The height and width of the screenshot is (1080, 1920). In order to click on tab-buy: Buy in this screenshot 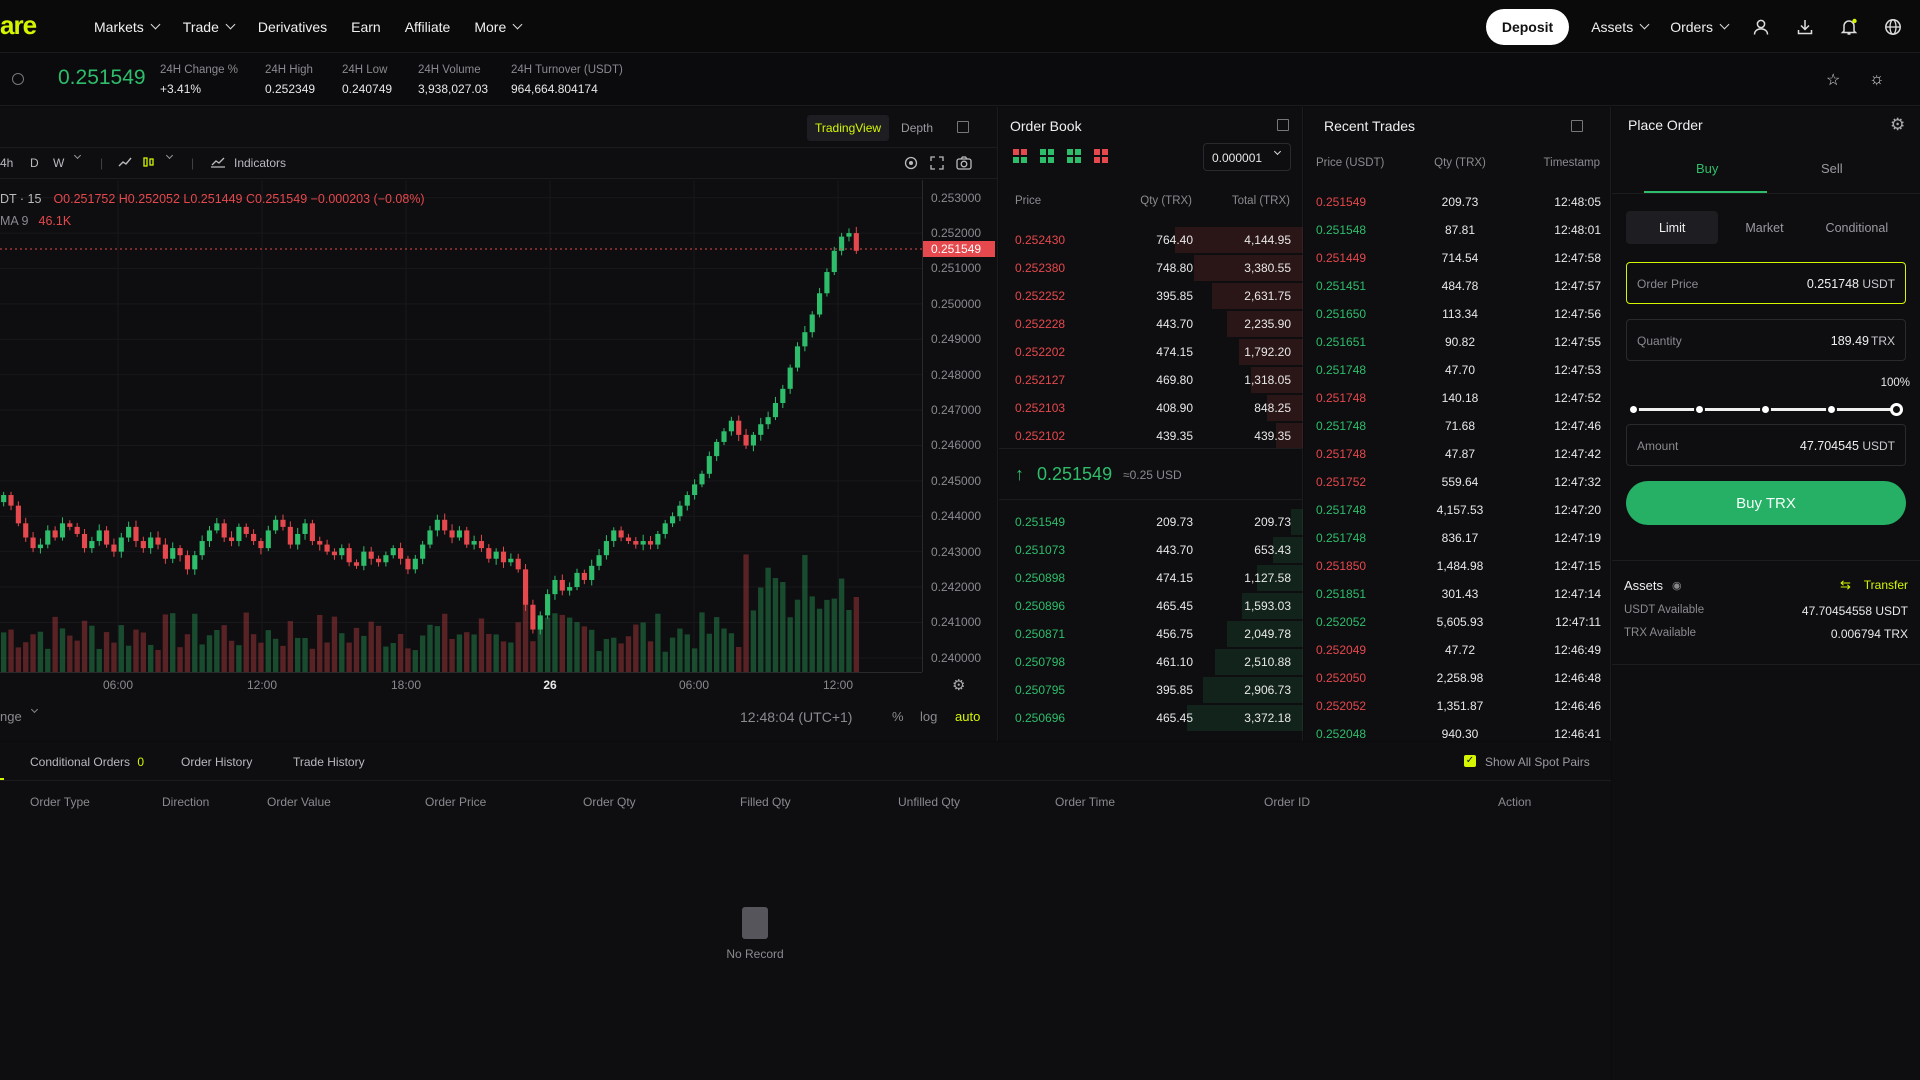, I will do `click(1707, 168)`.